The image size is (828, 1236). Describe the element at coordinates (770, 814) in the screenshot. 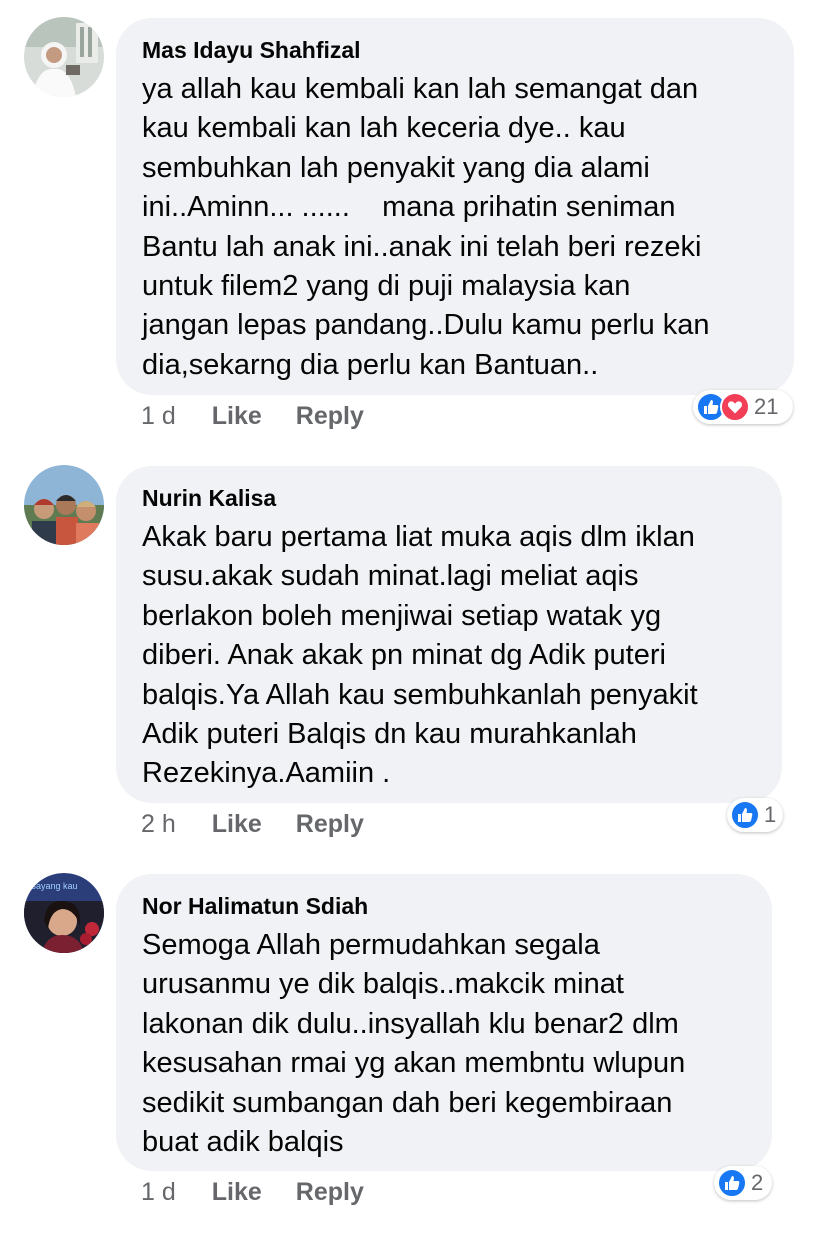

I see `reaction-count: 1` at that location.